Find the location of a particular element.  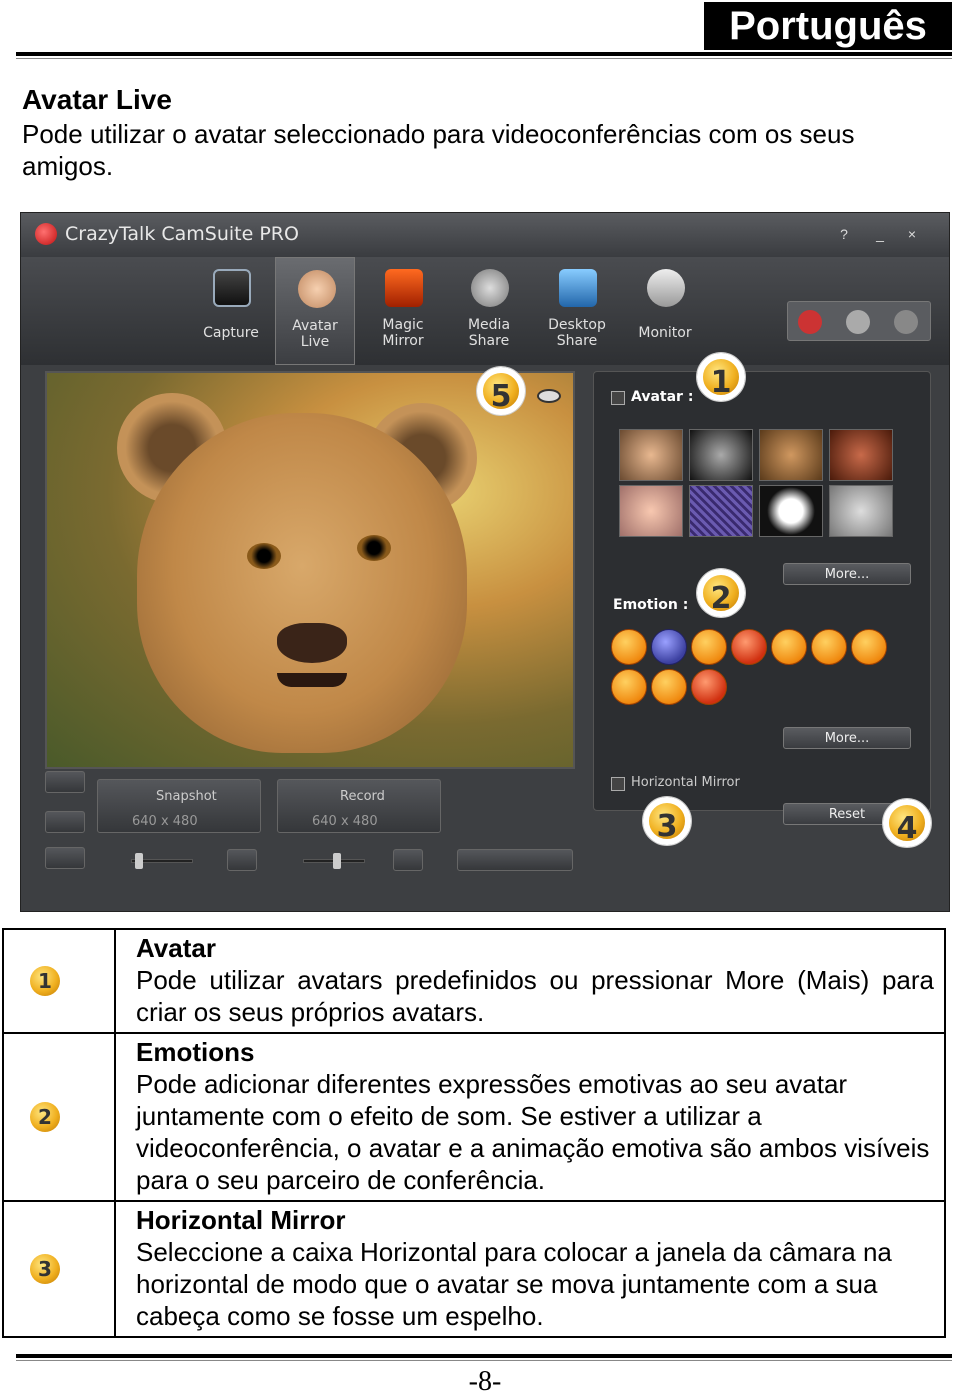

camera-icon is located at coordinates (232, 288).